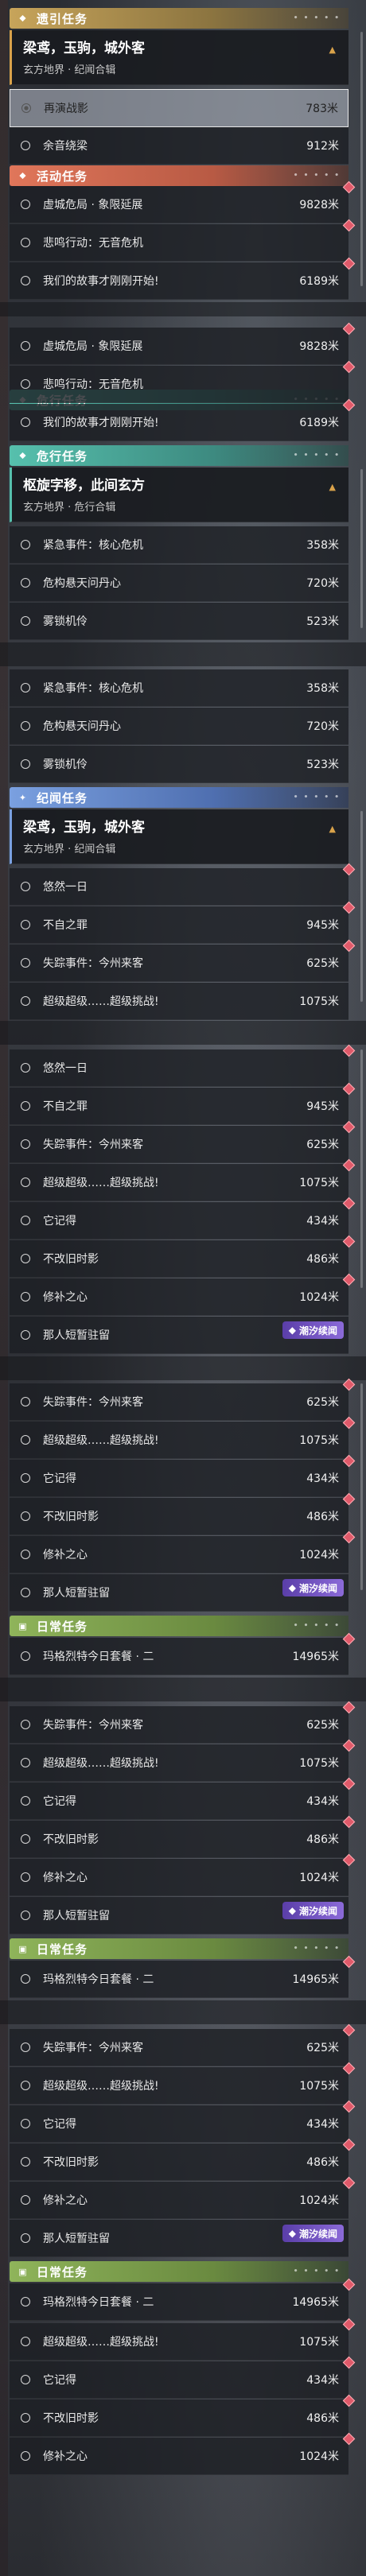 This screenshot has width=366, height=2576. I want to click on category-header-danger: ⬥ 危行任务 • • • • •, so click(179, 456).